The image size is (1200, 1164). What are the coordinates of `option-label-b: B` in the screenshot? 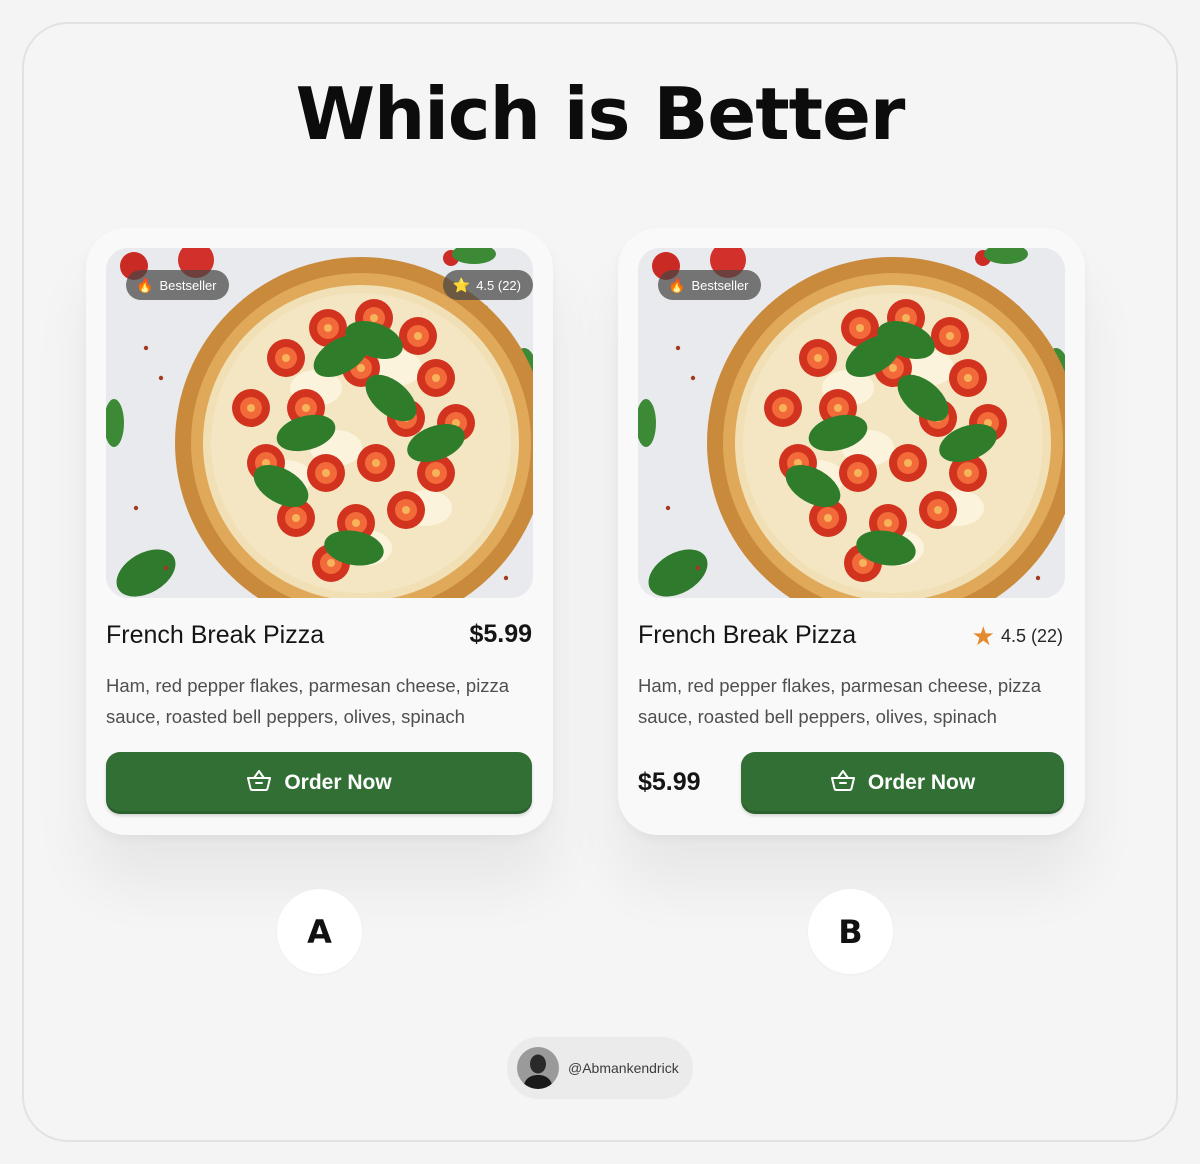 It's located at (850, 931).